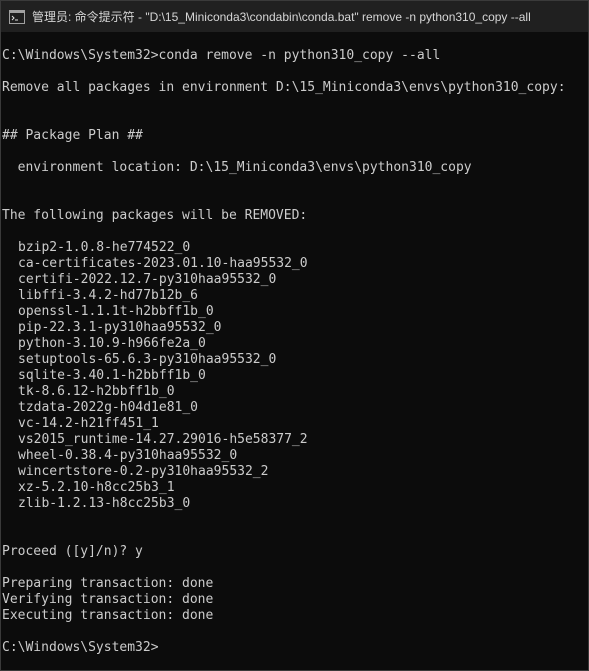 The width and height of the screenshot is (589, 671). Describe the element at coordinates (143, 471) in the screenshot. I see `package-item: wincertstore-0.2-py310haa95532_2` at that location.